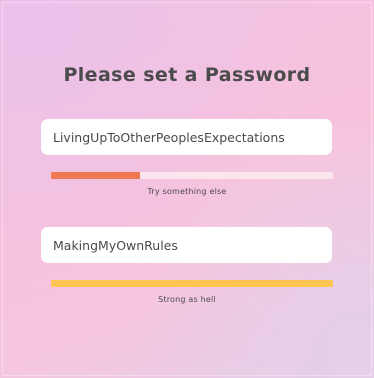 The width and height of the screenshot is (374, 378). I want to click on password-field-2-value: MakingMyOwnRules, so click(115, 245).